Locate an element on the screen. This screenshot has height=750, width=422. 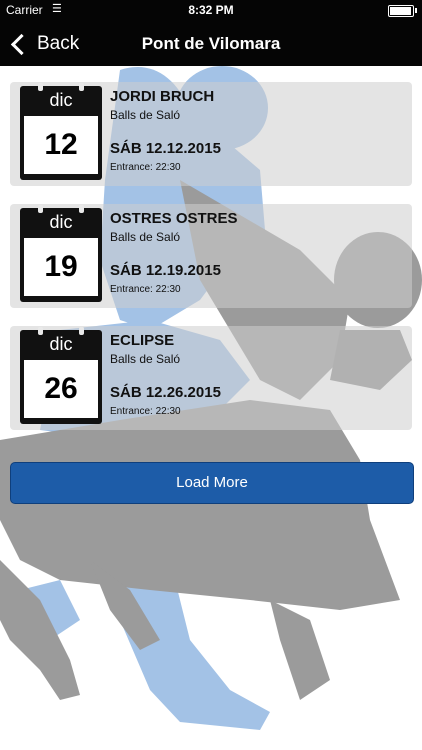
calendar-icon: dic 19 is located at coordinates (61, 253).